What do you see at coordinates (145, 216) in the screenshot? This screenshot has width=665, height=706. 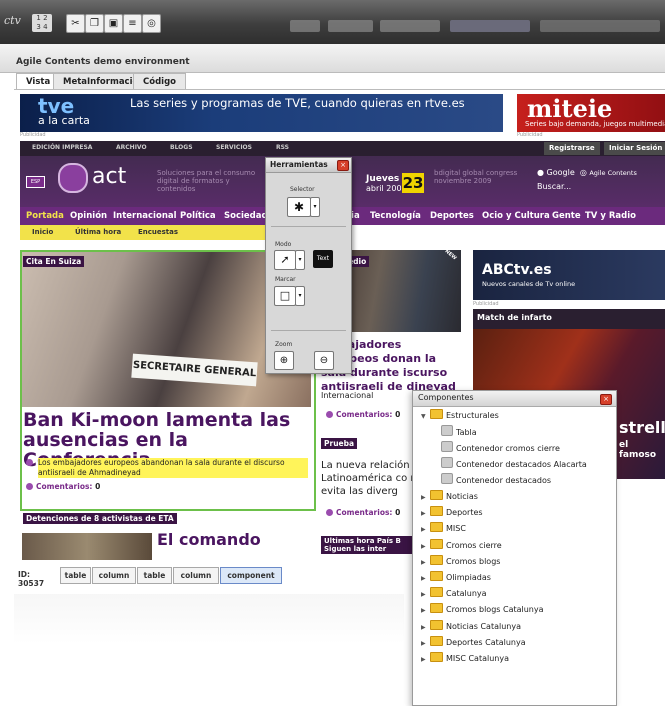 I see `menu-item: Internacional` at bounding box center [145, 216].